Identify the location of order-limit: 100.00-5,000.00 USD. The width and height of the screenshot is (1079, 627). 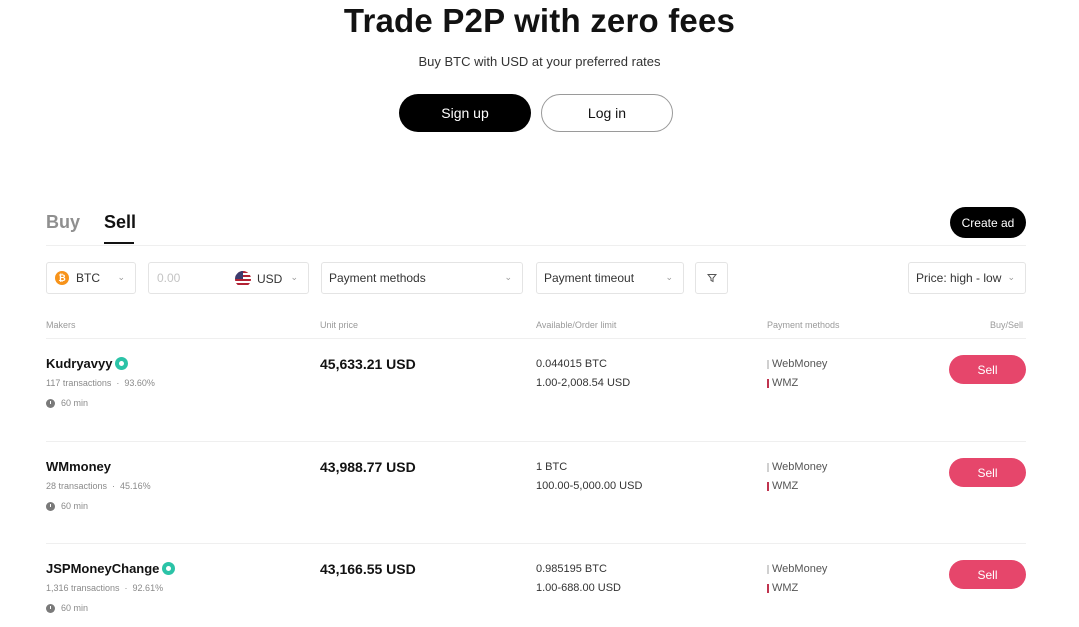
(589, 486).